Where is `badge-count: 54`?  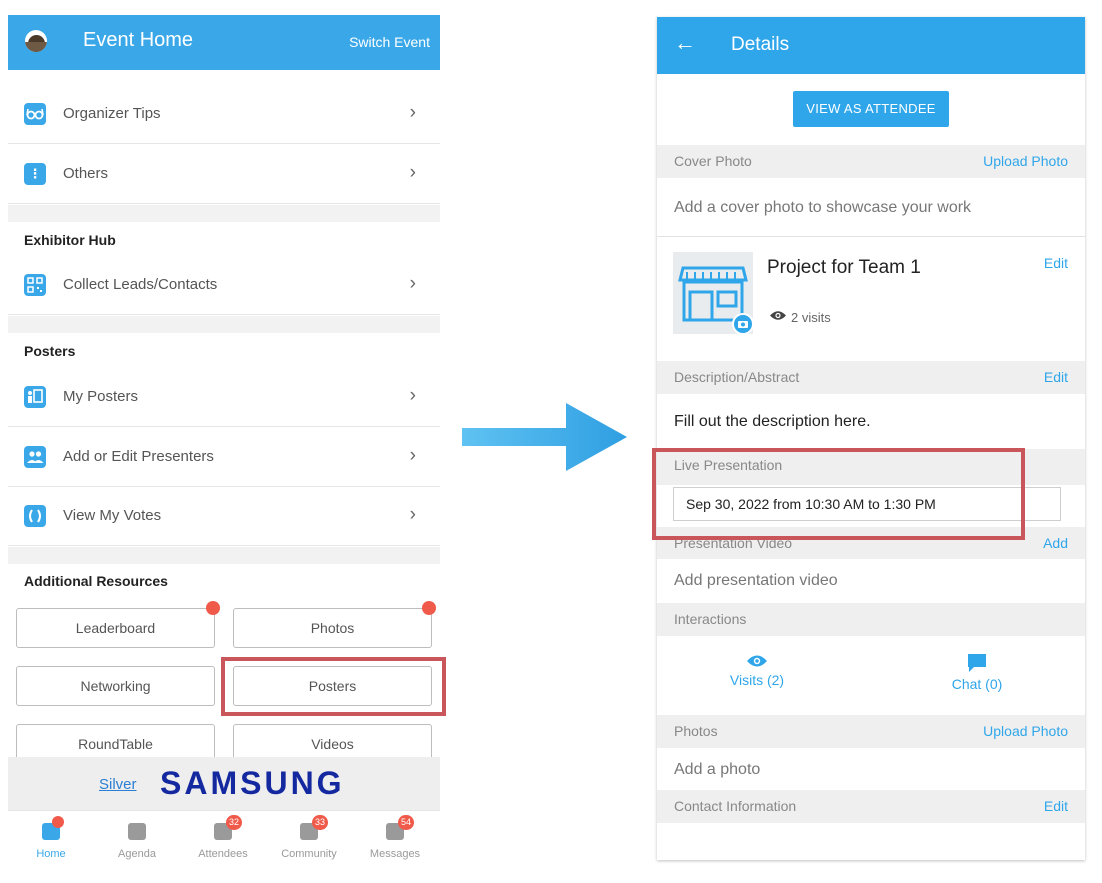 badge-count: 54 is located at coordinates (406, 822).